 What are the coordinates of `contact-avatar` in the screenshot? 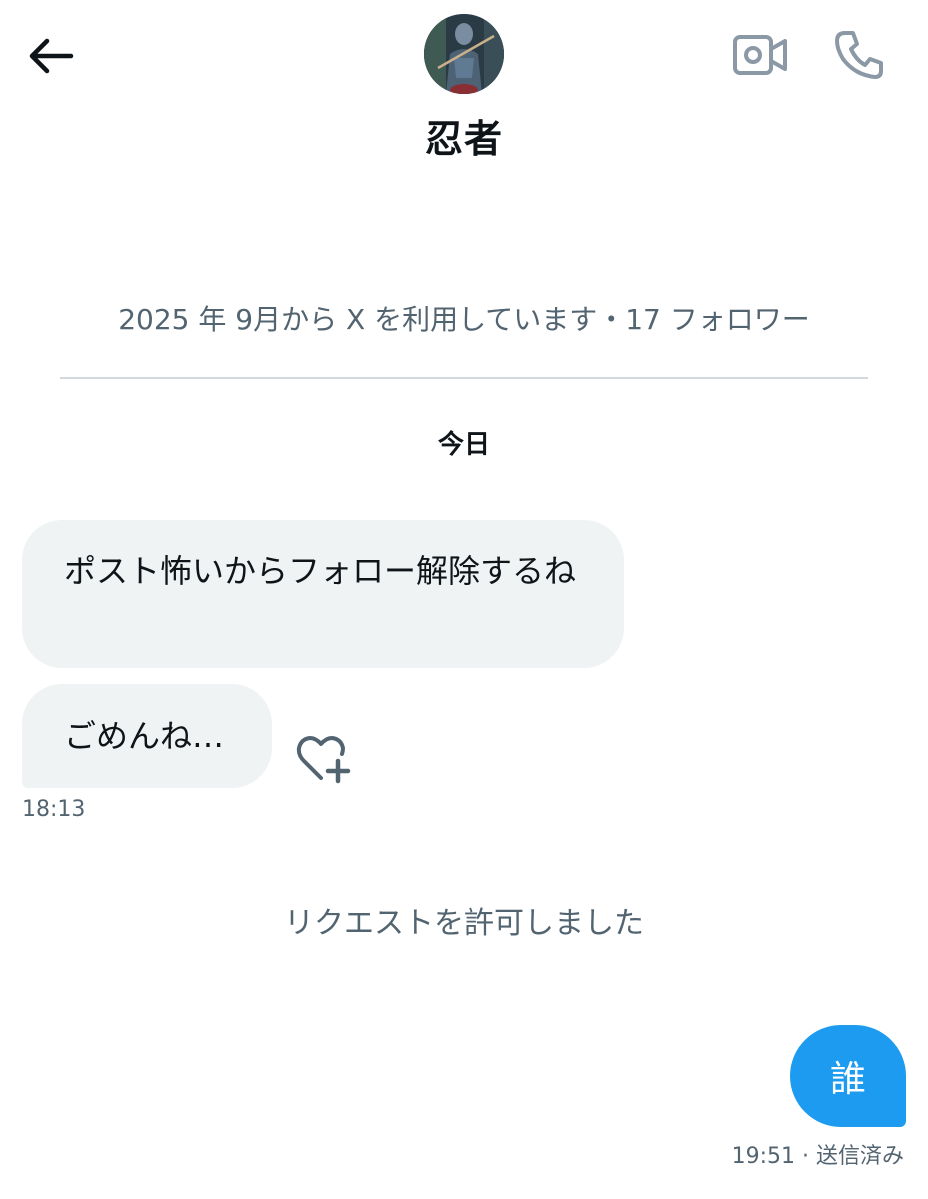 It's located at (464, 54).